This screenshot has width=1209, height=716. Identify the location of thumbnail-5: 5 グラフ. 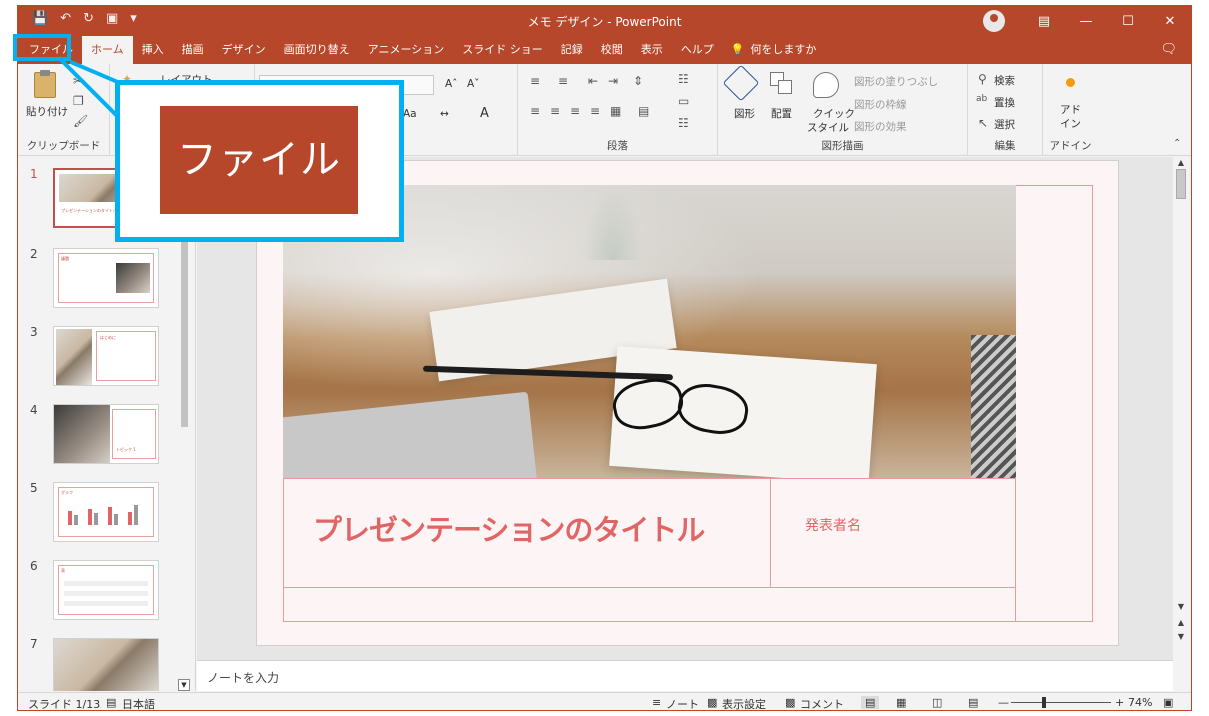
(106, 518).